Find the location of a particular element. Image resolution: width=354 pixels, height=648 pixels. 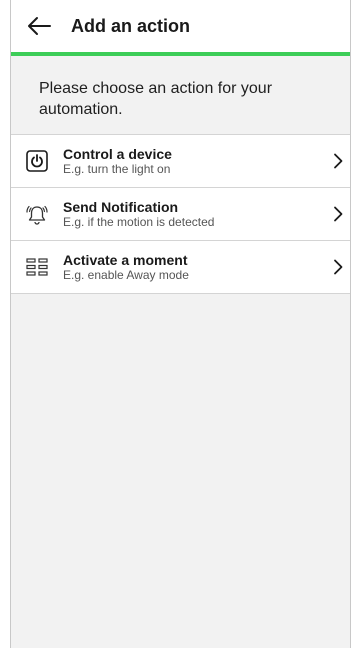

page-title: Add an action is located at coordinates (131, 25).